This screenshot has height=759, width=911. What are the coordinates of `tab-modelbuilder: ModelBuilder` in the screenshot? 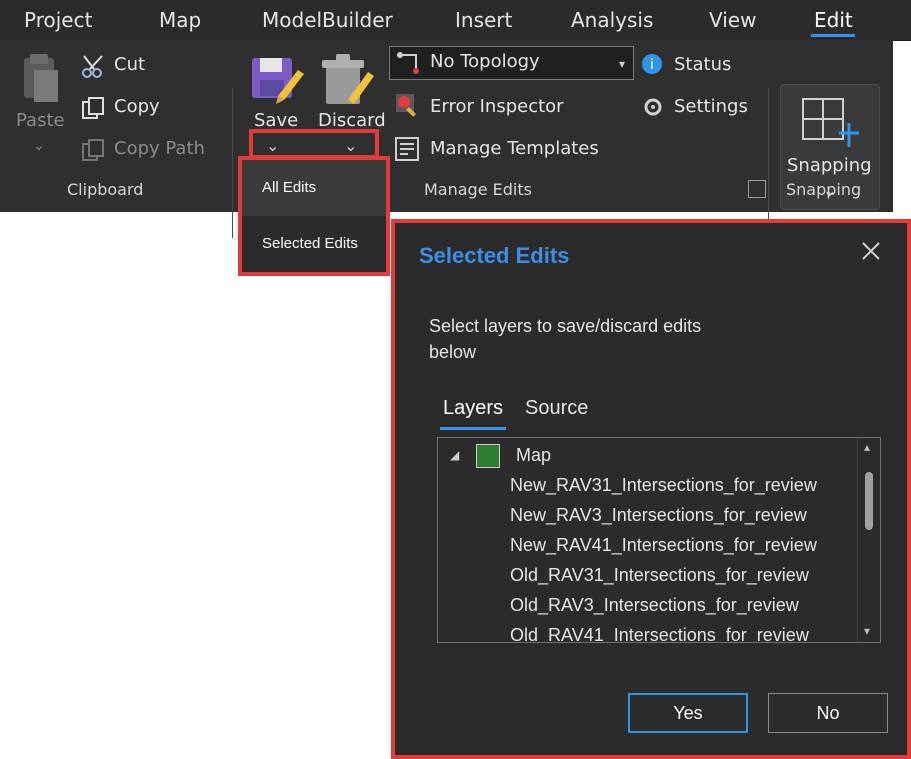 It's located at (327, 20).